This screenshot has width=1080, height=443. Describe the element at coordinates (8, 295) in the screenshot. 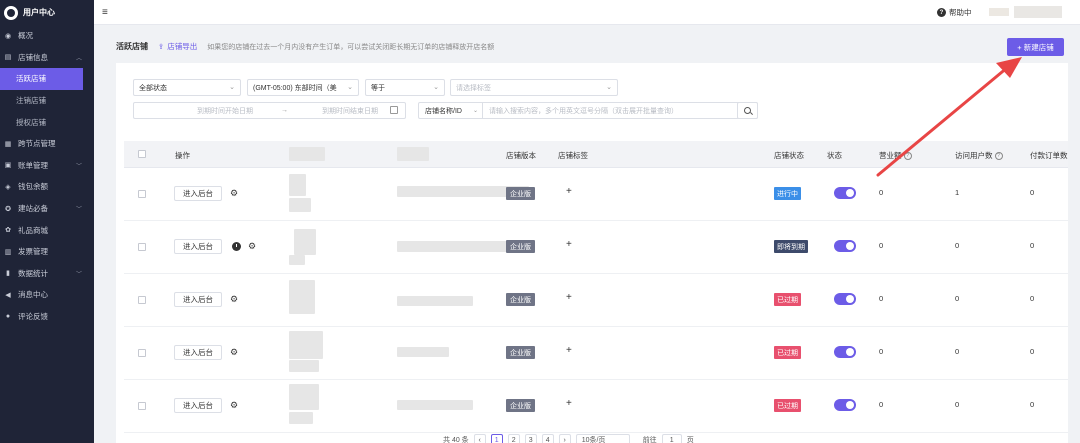

I see `megaphone-icon: ◀` at that location.